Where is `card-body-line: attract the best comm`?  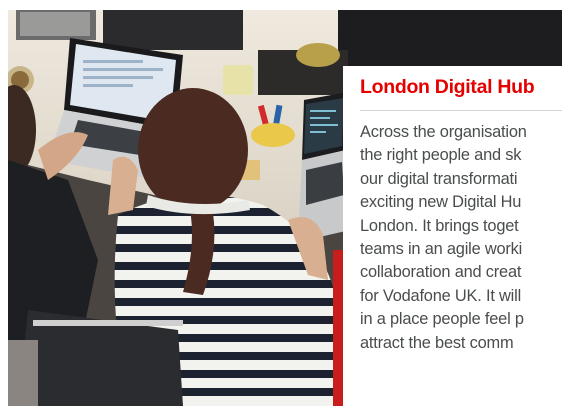
card-body-line: attract the best comm is located at coordinates (437, 342).